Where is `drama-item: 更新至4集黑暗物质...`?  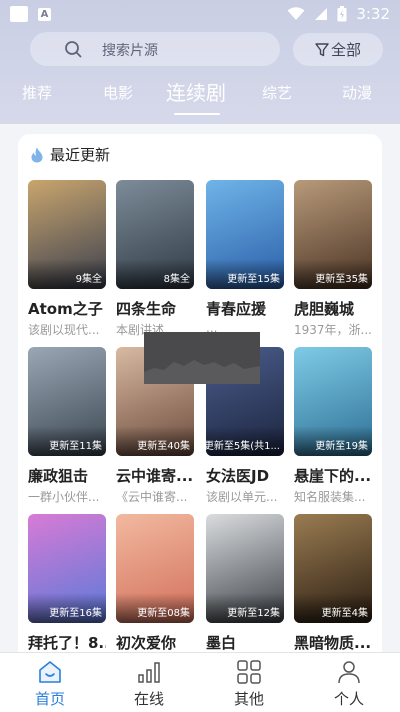 drama-item: 更新至4集黑暗物质... is located at coordinates (333, 583).